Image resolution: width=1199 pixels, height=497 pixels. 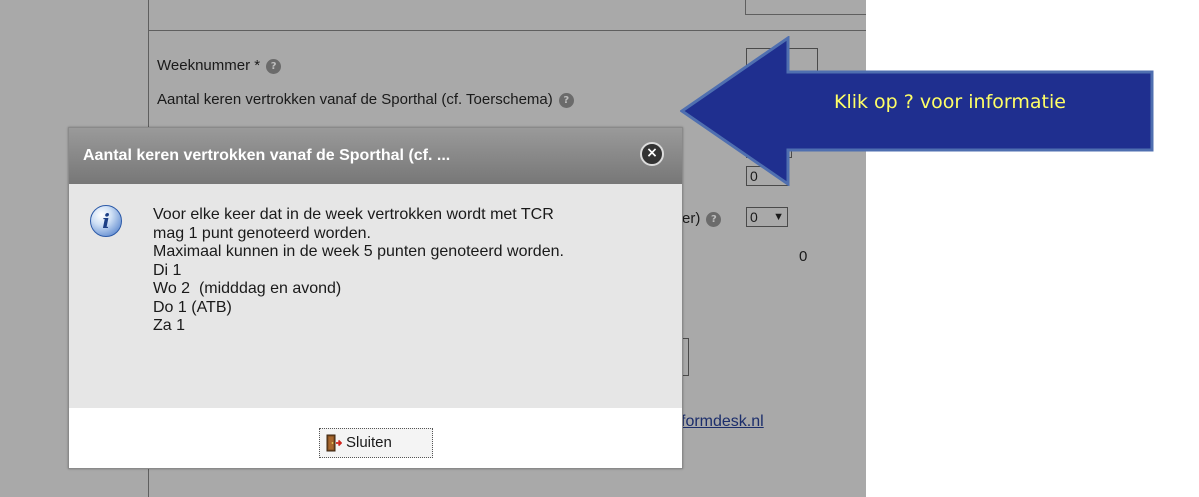 What do you see at coordinates (778, 217) in the screenshot?
I see `chevron-down-icon: ▼` at bounding box center [778, 217].